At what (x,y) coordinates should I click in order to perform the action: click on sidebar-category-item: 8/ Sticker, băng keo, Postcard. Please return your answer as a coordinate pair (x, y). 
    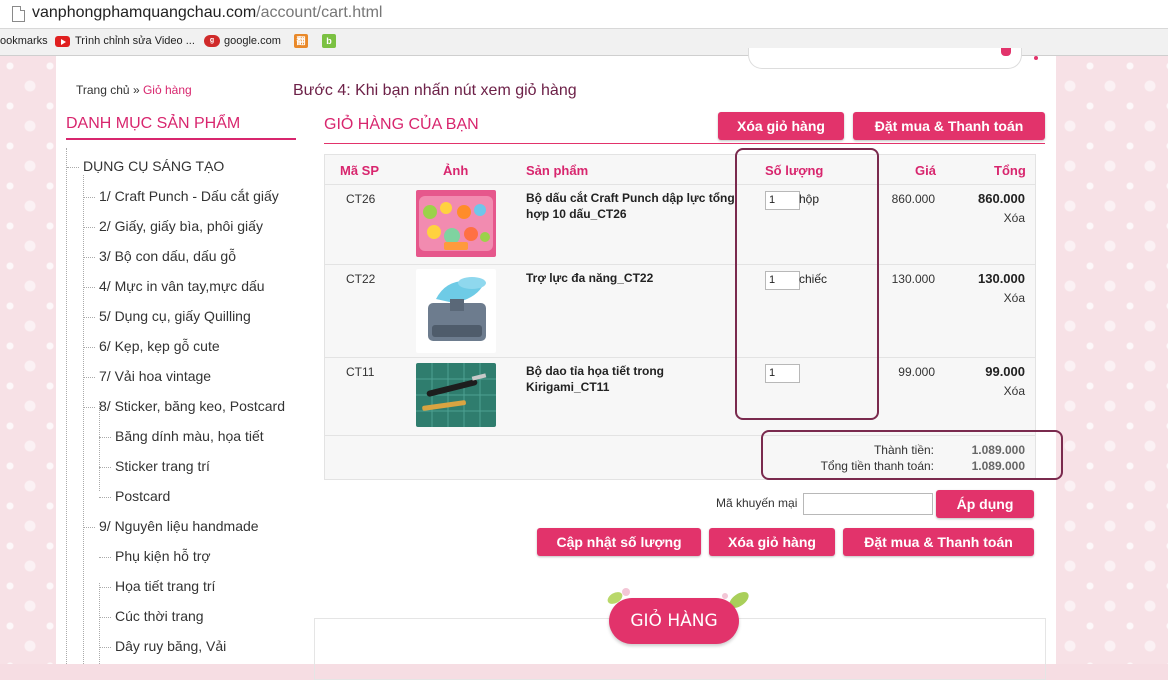
    Looking at the image, I should click on (184, 406).